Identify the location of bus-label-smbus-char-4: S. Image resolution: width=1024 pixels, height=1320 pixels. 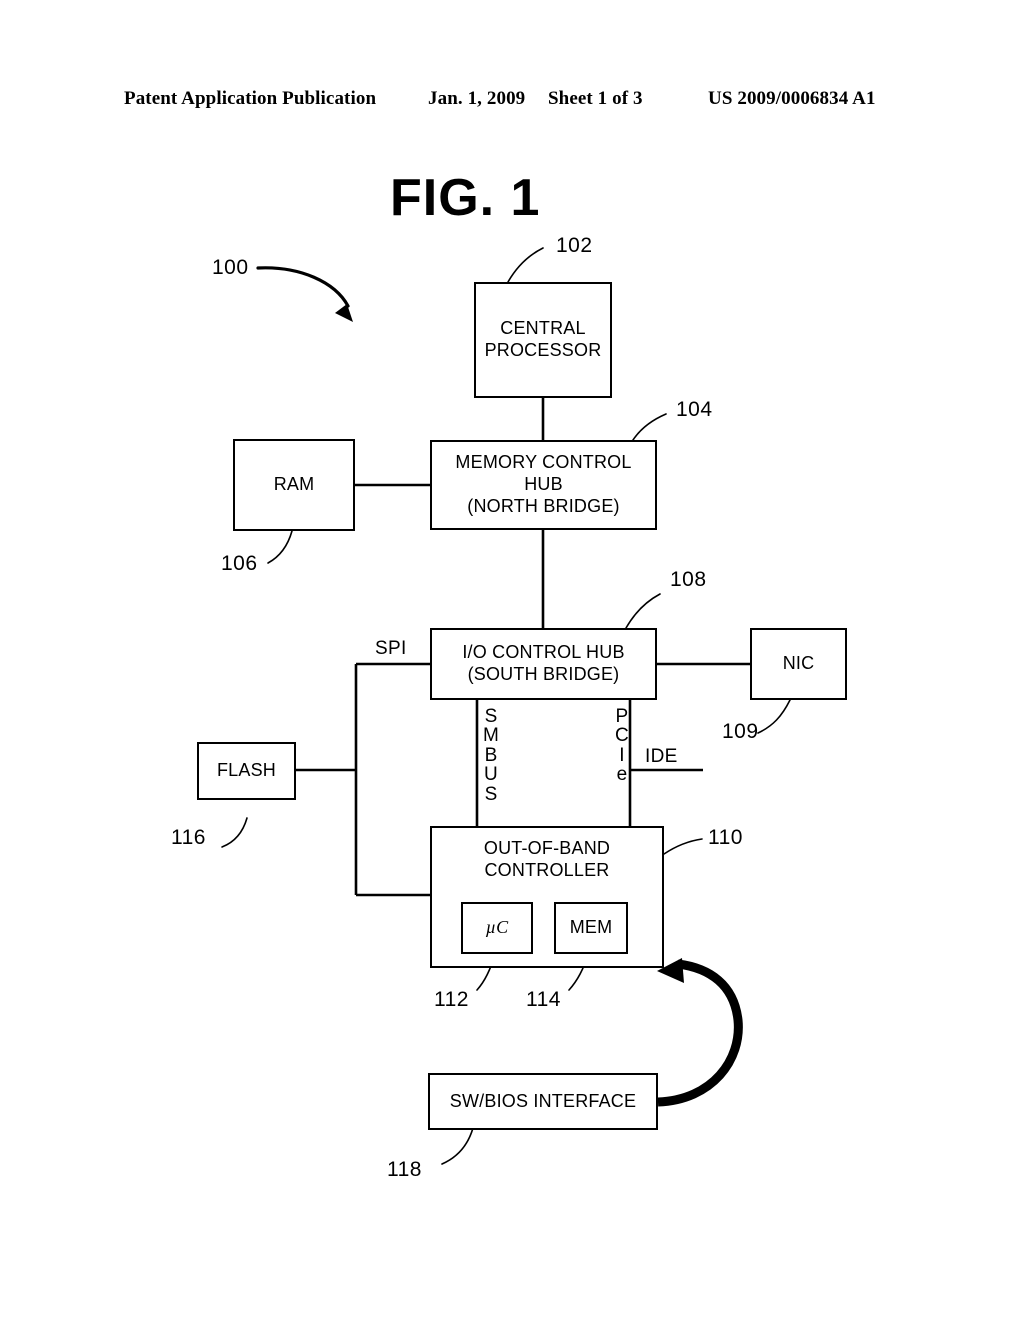
(491, 794).